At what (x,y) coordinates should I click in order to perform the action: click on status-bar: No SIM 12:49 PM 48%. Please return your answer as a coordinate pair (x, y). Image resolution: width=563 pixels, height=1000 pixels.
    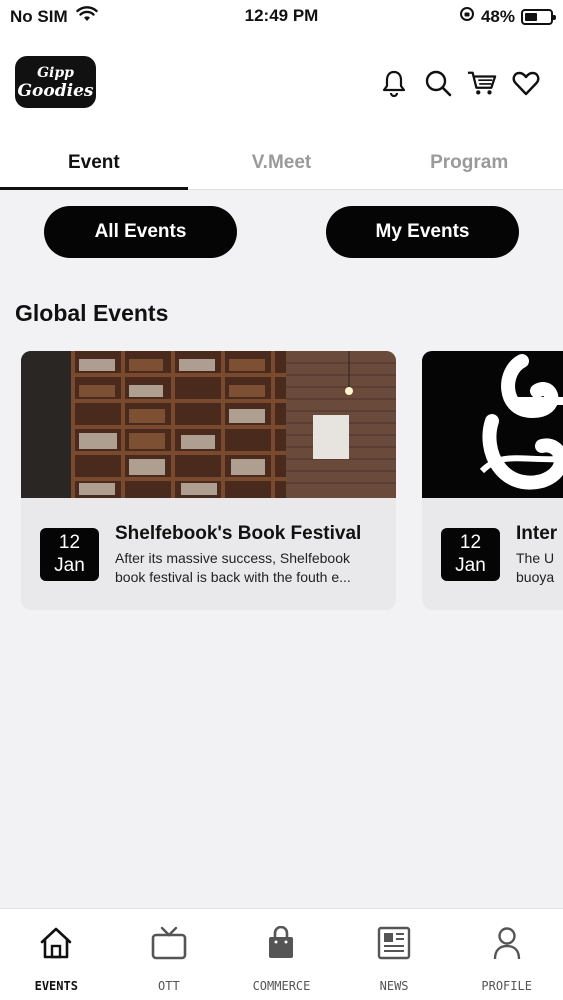
    Looking at the image, I should click on (281, 17).